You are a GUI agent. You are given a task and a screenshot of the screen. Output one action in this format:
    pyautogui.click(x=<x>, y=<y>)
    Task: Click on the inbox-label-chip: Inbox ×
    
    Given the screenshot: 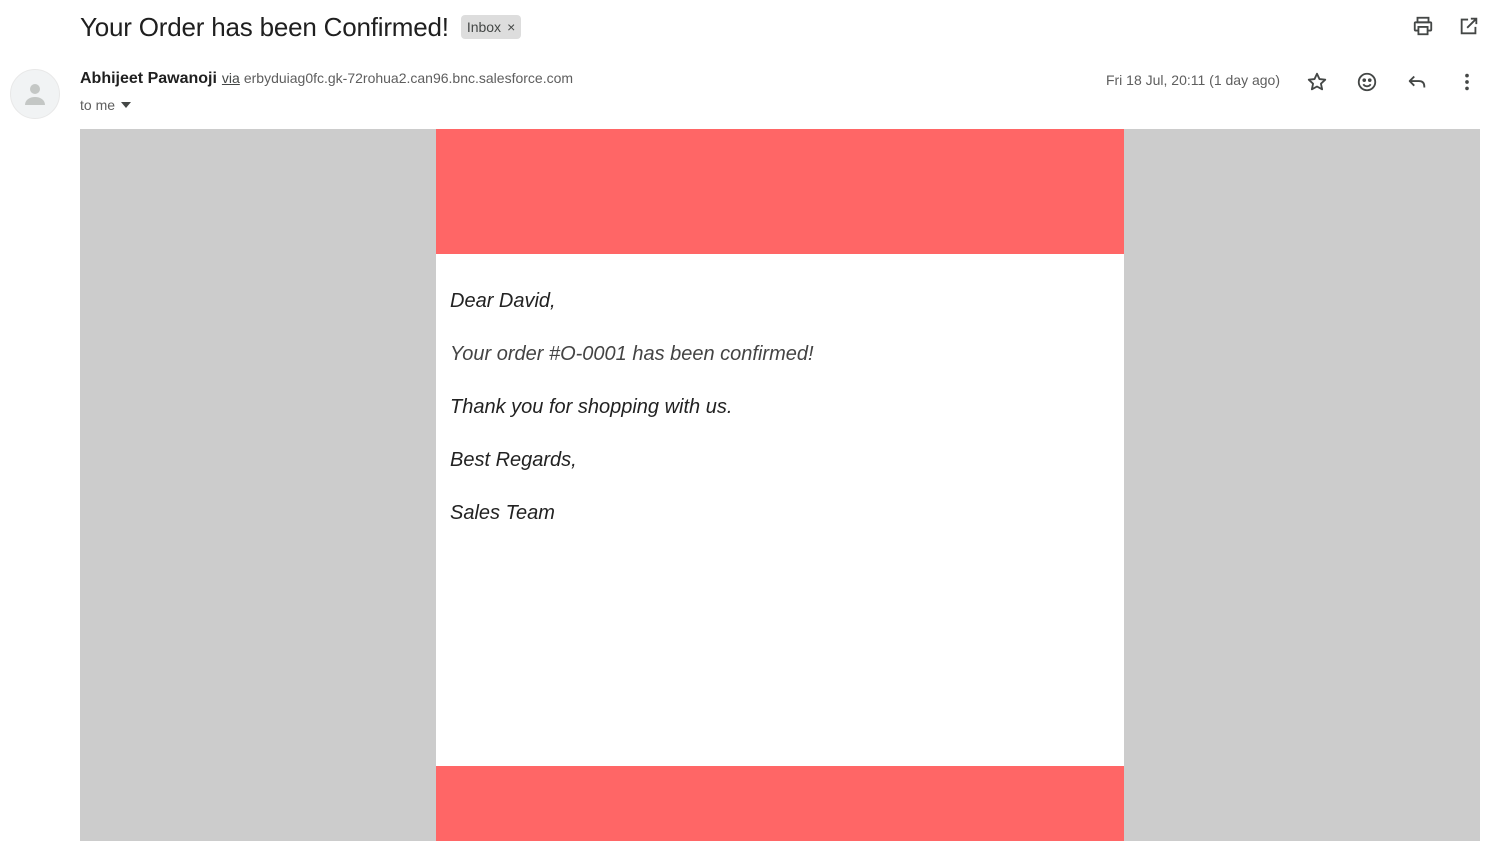 What is the action you would take?
    pyautogui.click(x=491, y=27)
    